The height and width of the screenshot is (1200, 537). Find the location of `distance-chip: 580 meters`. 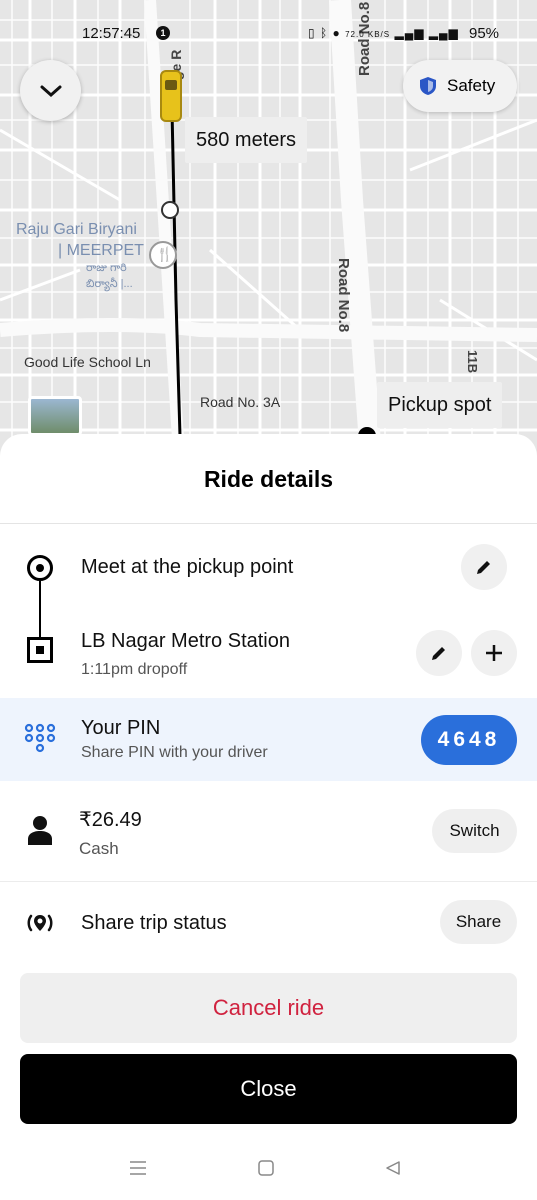

distance-chip: 580 meters is located at coordinates (246, 140).